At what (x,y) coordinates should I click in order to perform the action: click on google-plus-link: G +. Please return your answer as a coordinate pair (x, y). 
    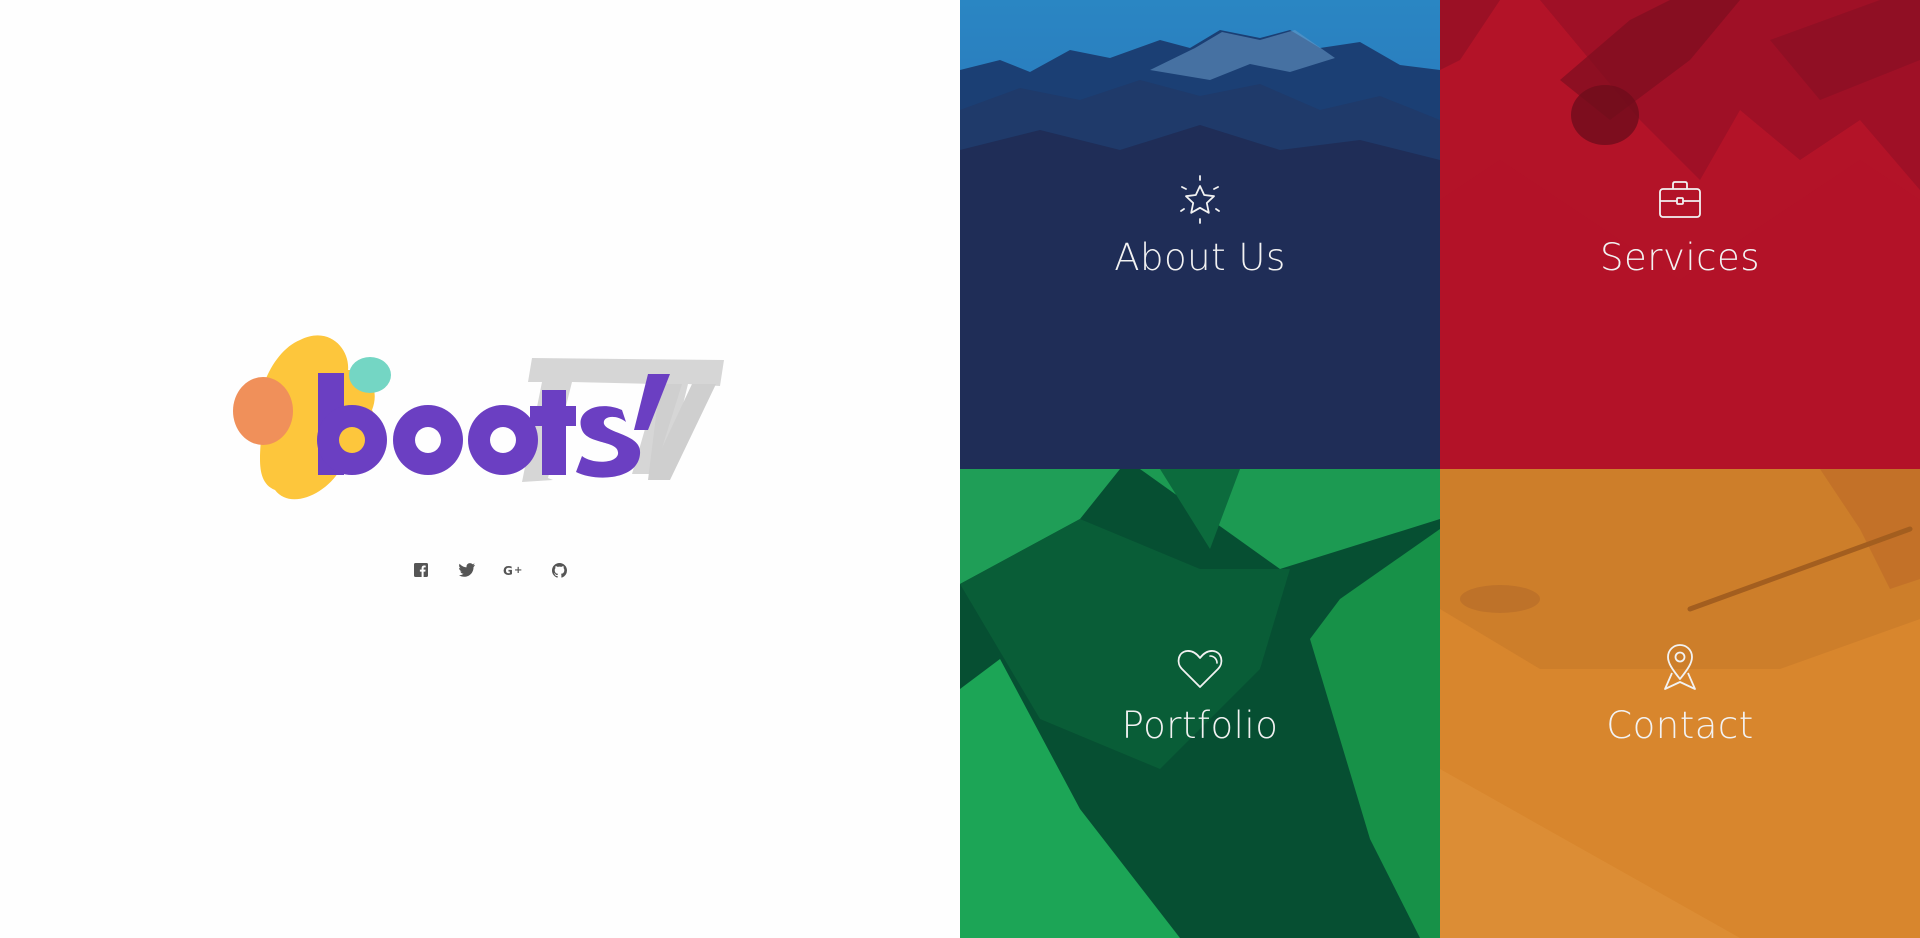
    Looking at the image, I should click on (513, 570).